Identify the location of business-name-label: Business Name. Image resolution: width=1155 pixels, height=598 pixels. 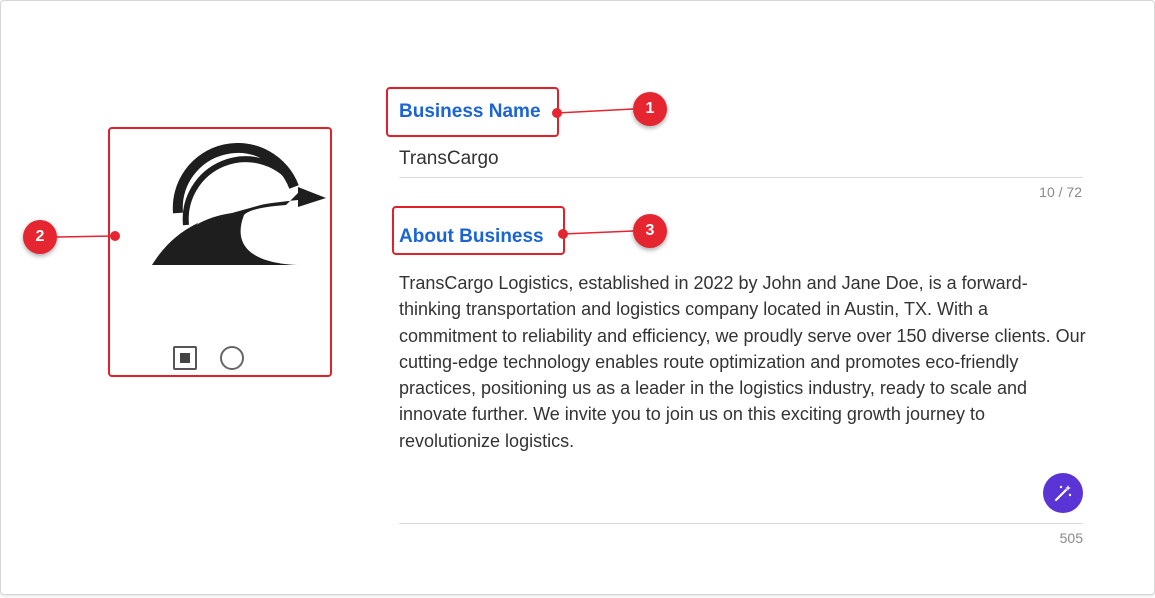
(470, 111).